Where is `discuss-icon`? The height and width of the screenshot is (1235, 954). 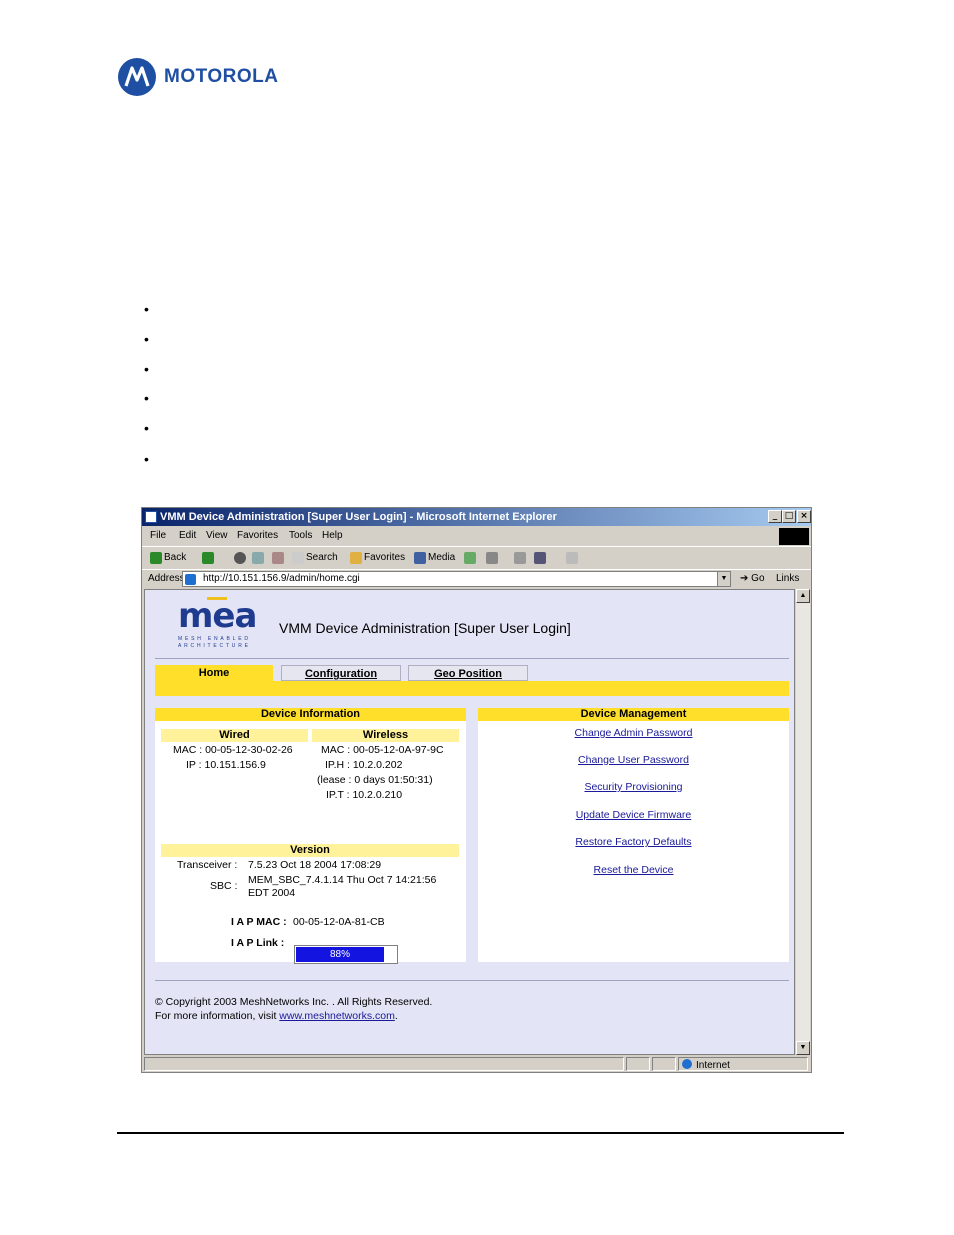
discuss-icon is located at coordinates (572, 558).